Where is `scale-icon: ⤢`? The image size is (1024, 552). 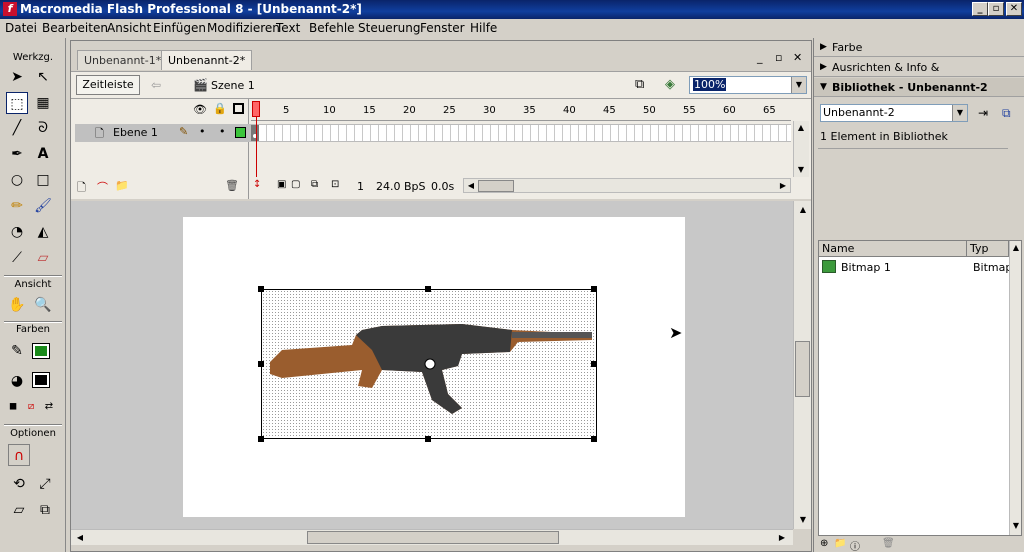
scale-icon: ⤢ is located at coordinates (45, 484).